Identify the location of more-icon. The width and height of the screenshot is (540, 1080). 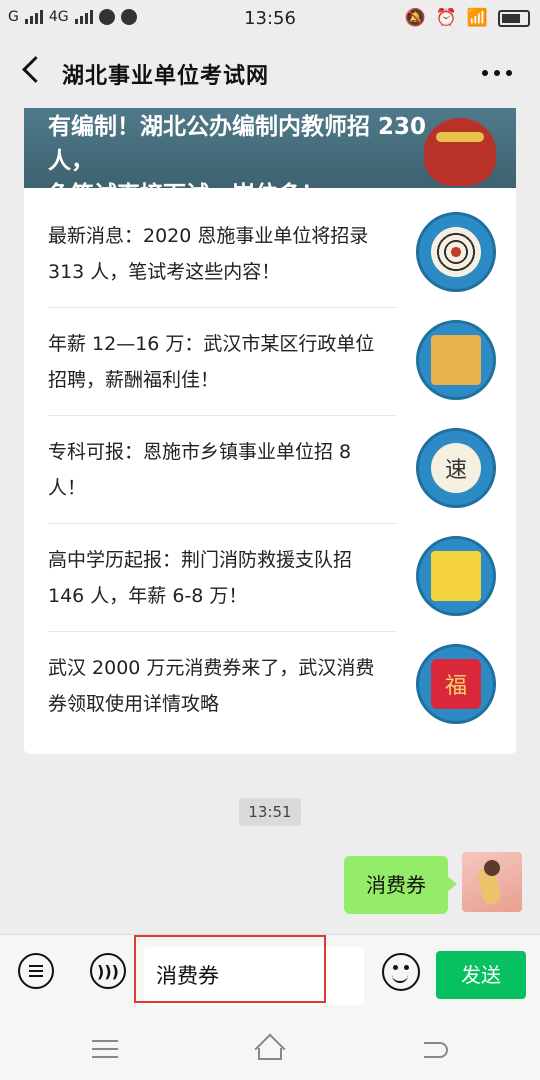
(497, 73).